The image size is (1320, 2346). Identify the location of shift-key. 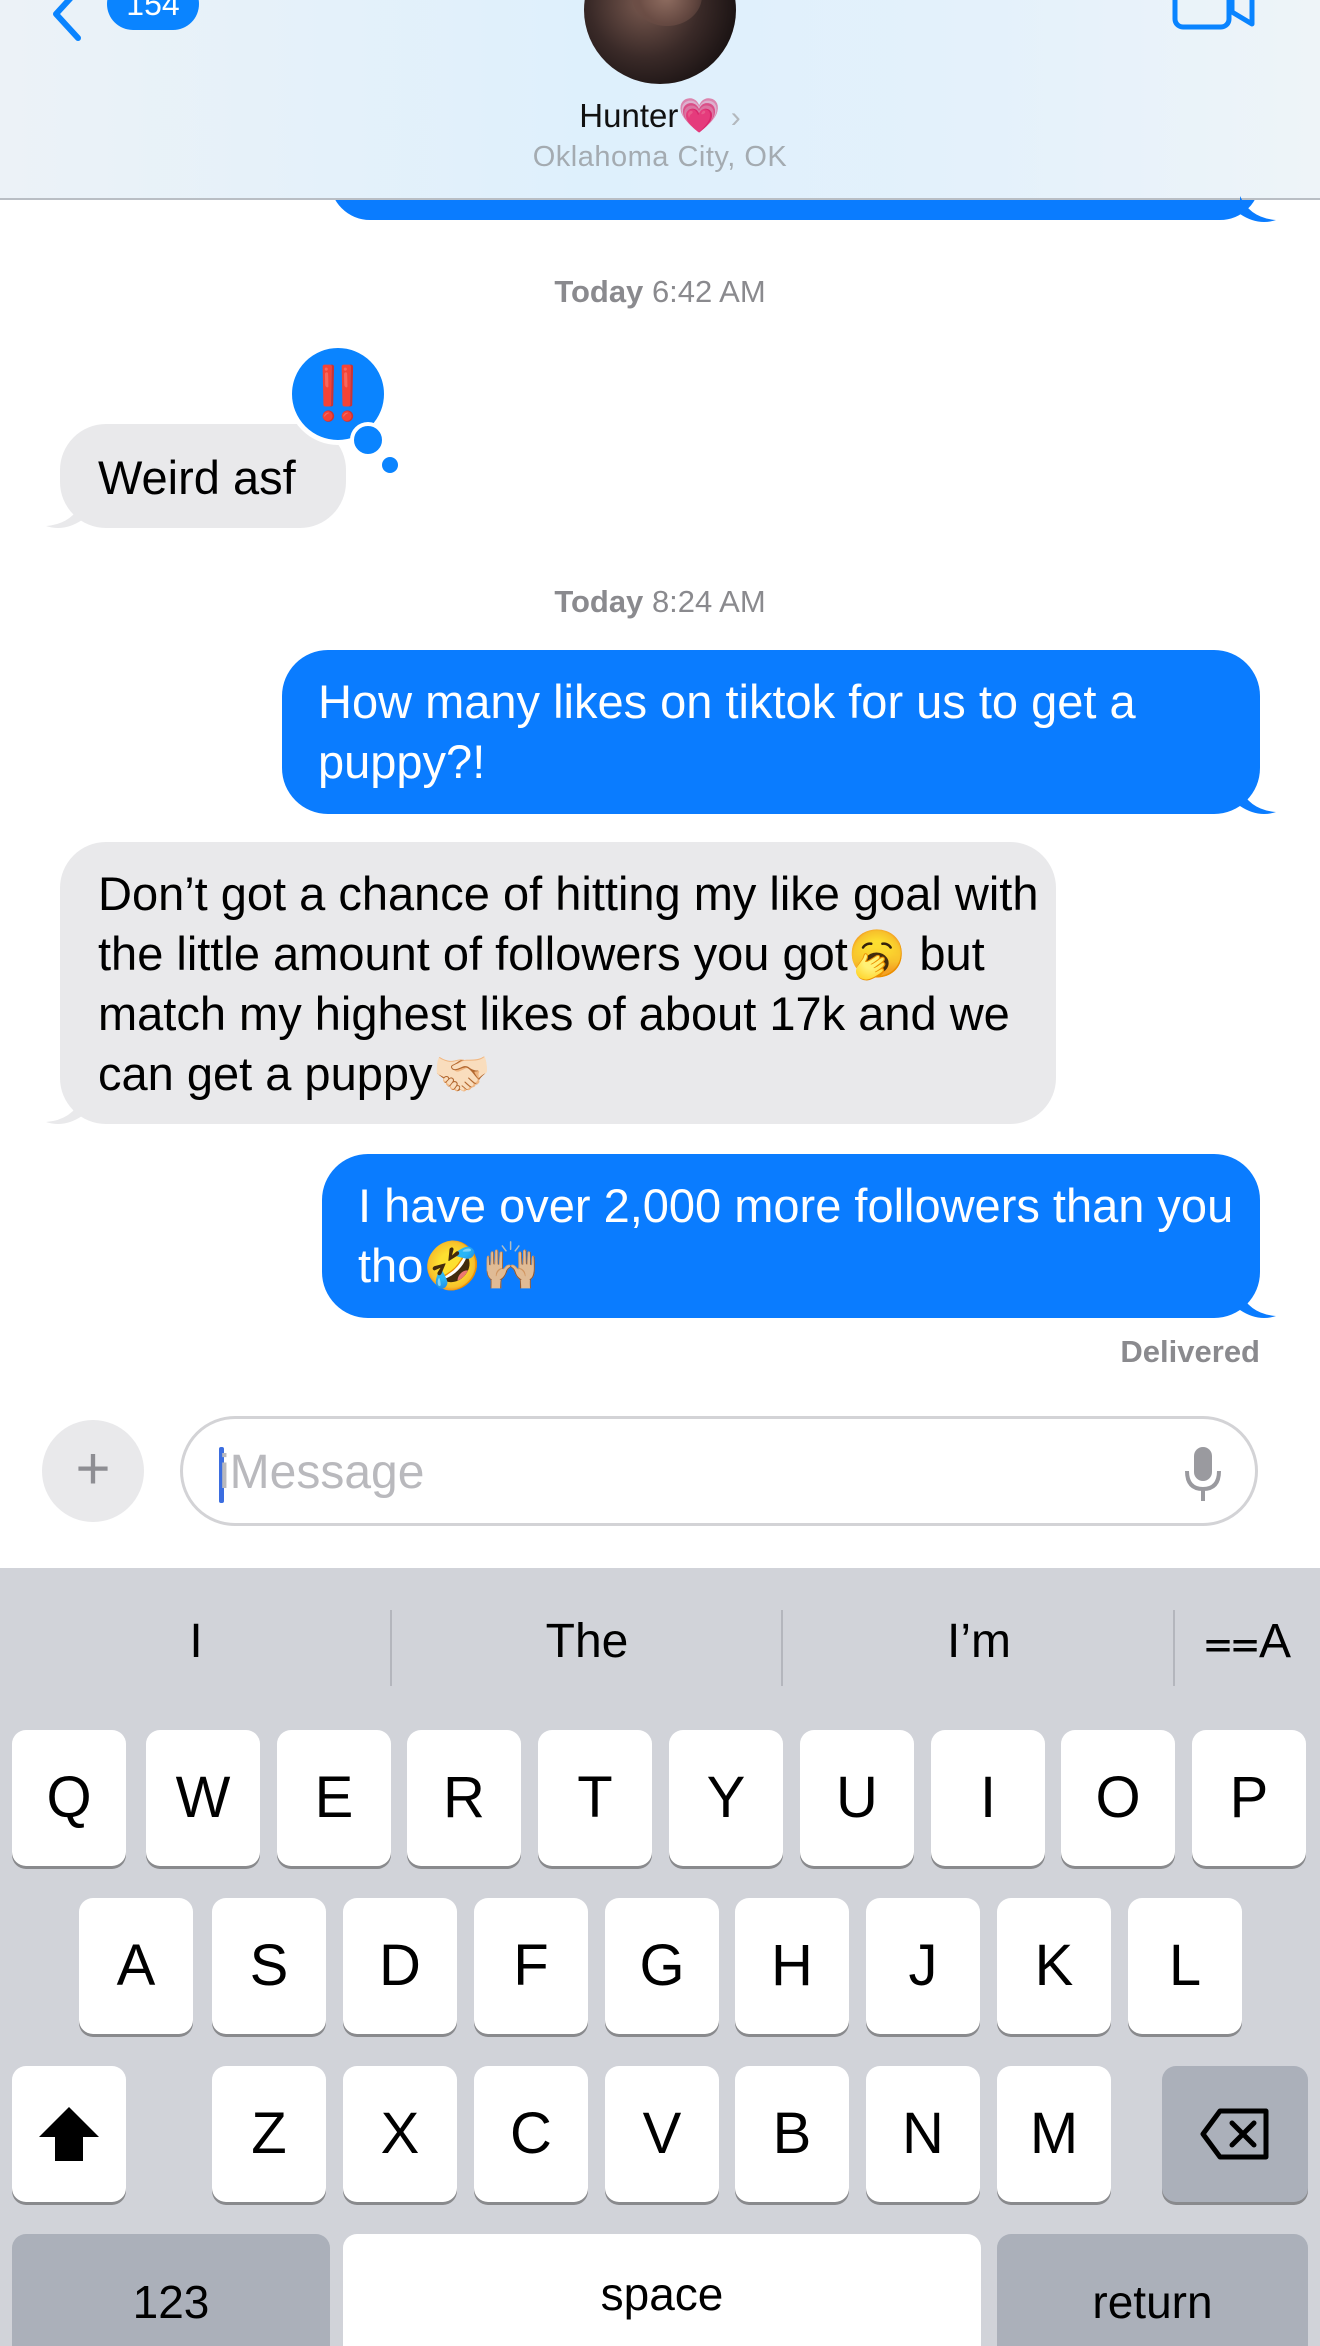
(69, 2134).